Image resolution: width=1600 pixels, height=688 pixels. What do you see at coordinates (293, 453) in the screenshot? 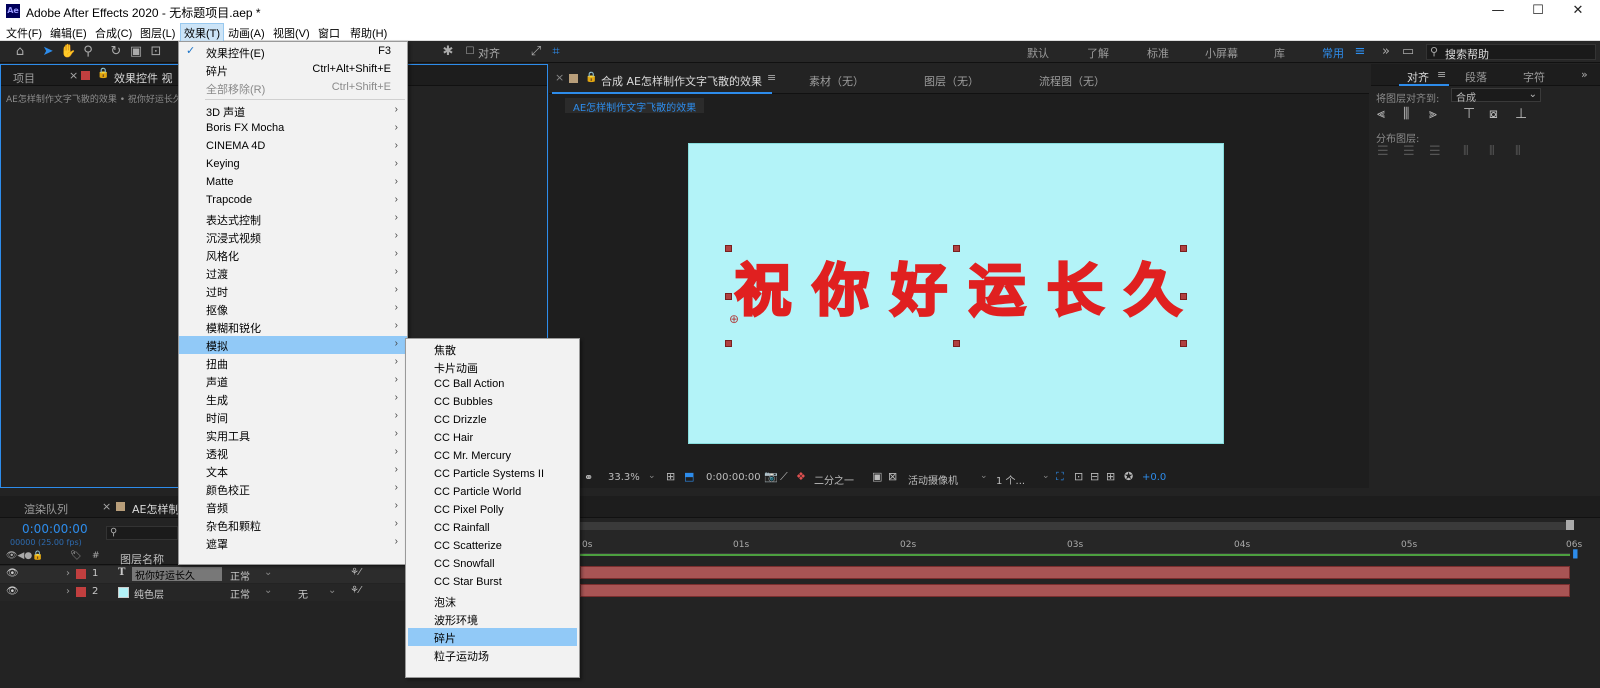
I see `menu-item-perspective: 透视 ›` at bounding box center [293, 453].